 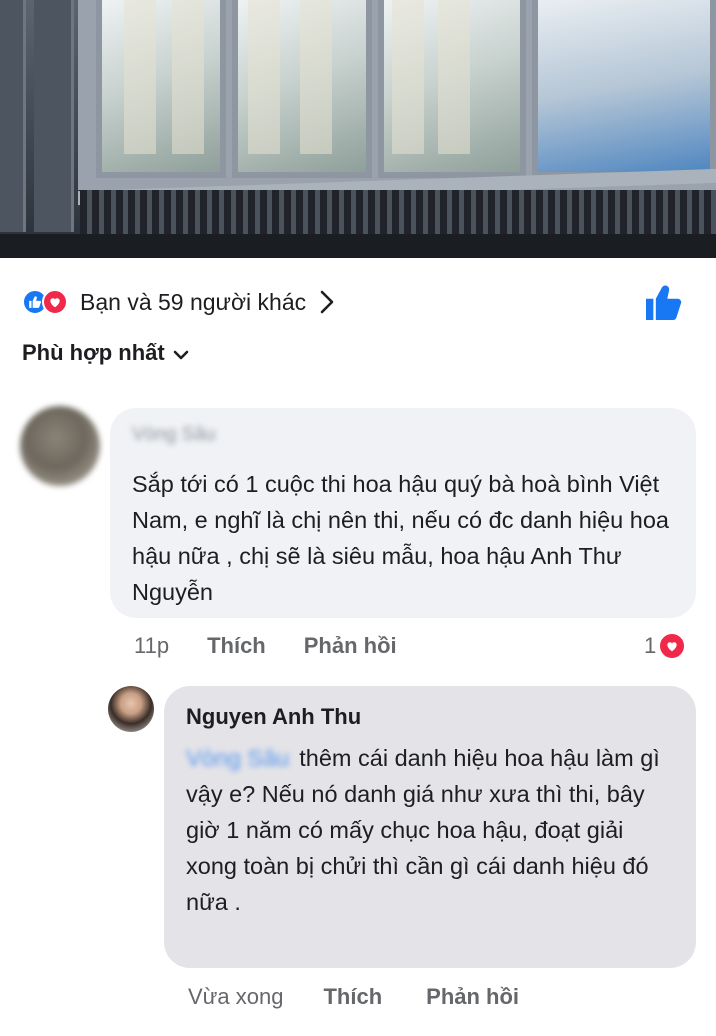 I want to click on comment-reply-button: Phản hồi, so click(x=350, y=646).